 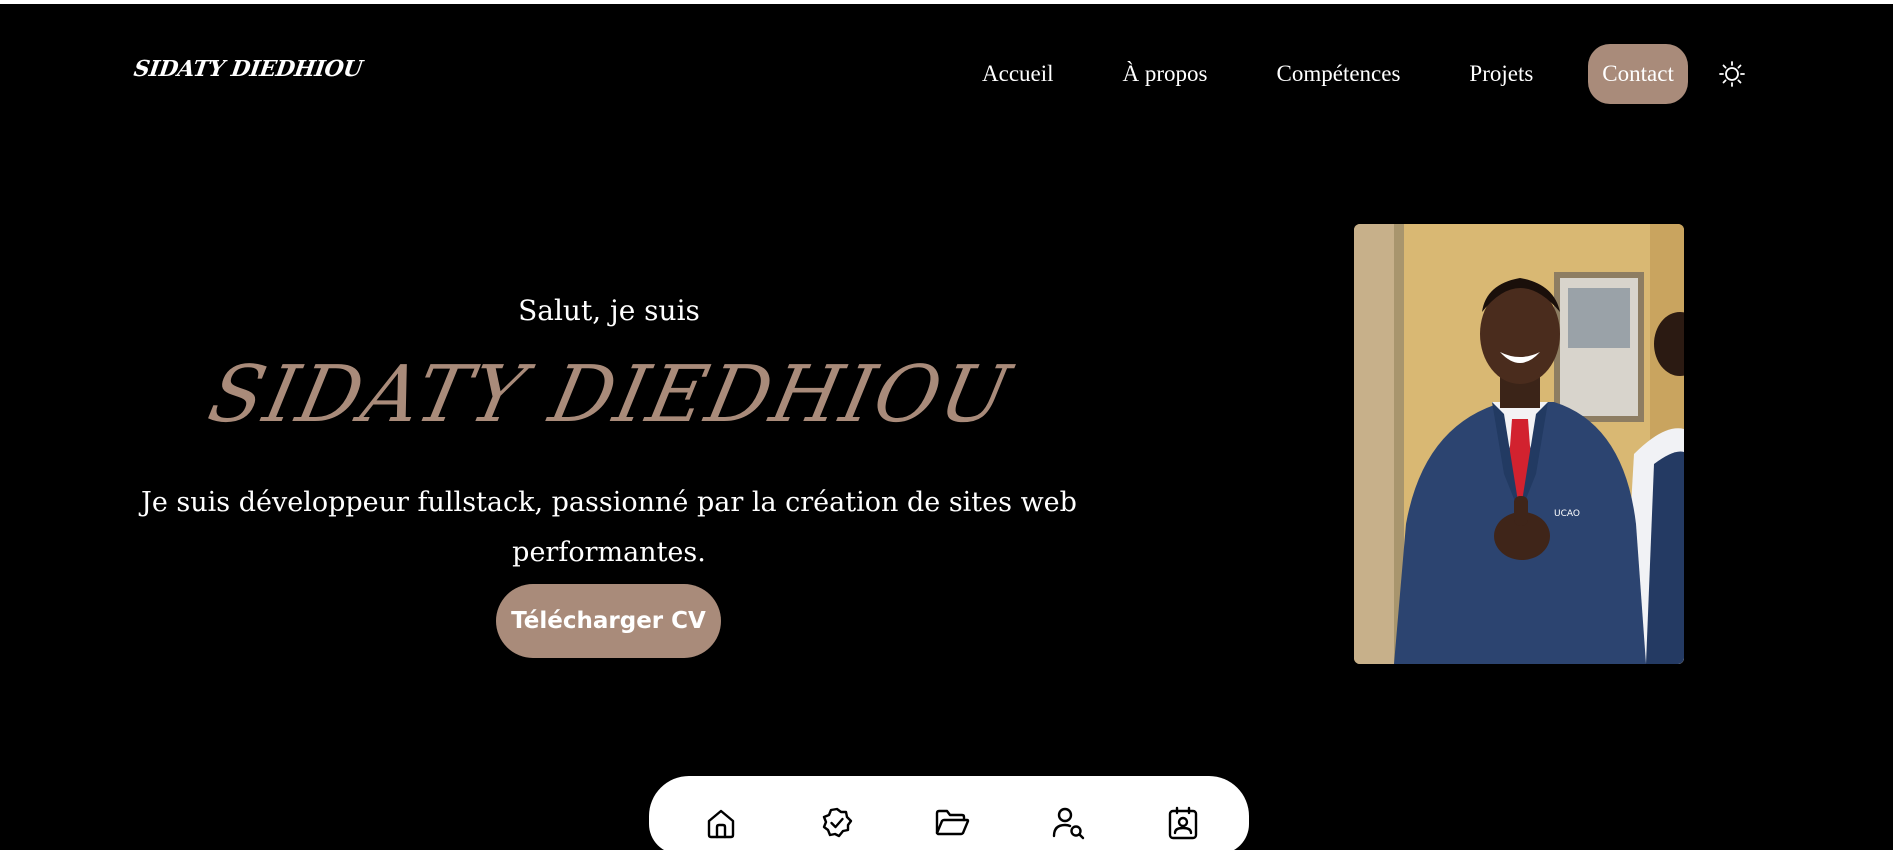 I want to click on download-cv-button: Télécharger CV, so click(x=608, y=621).